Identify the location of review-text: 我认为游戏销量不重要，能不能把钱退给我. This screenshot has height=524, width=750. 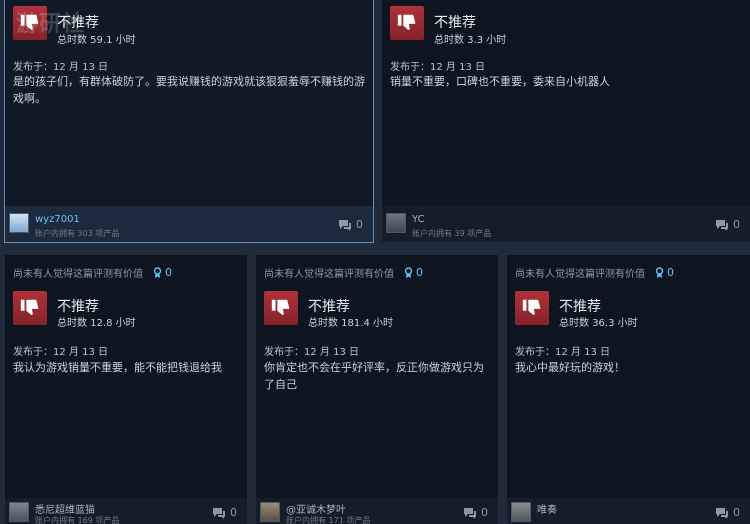
(117, 367).